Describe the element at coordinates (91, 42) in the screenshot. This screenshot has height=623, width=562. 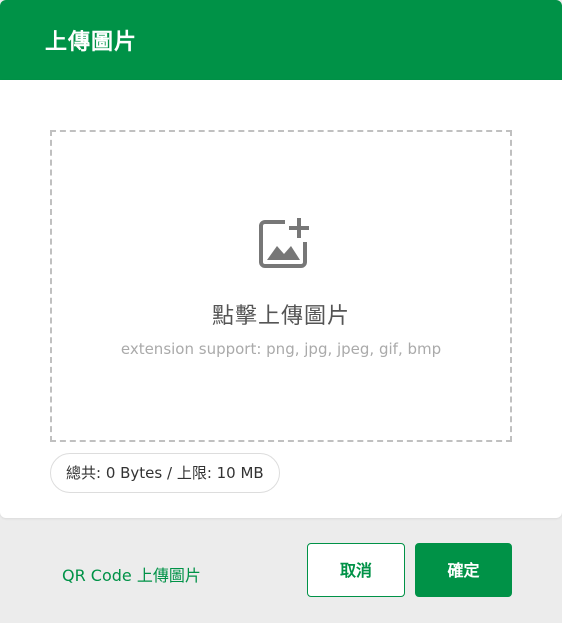
I see `dialog-title: 上傳圖片` at that location.